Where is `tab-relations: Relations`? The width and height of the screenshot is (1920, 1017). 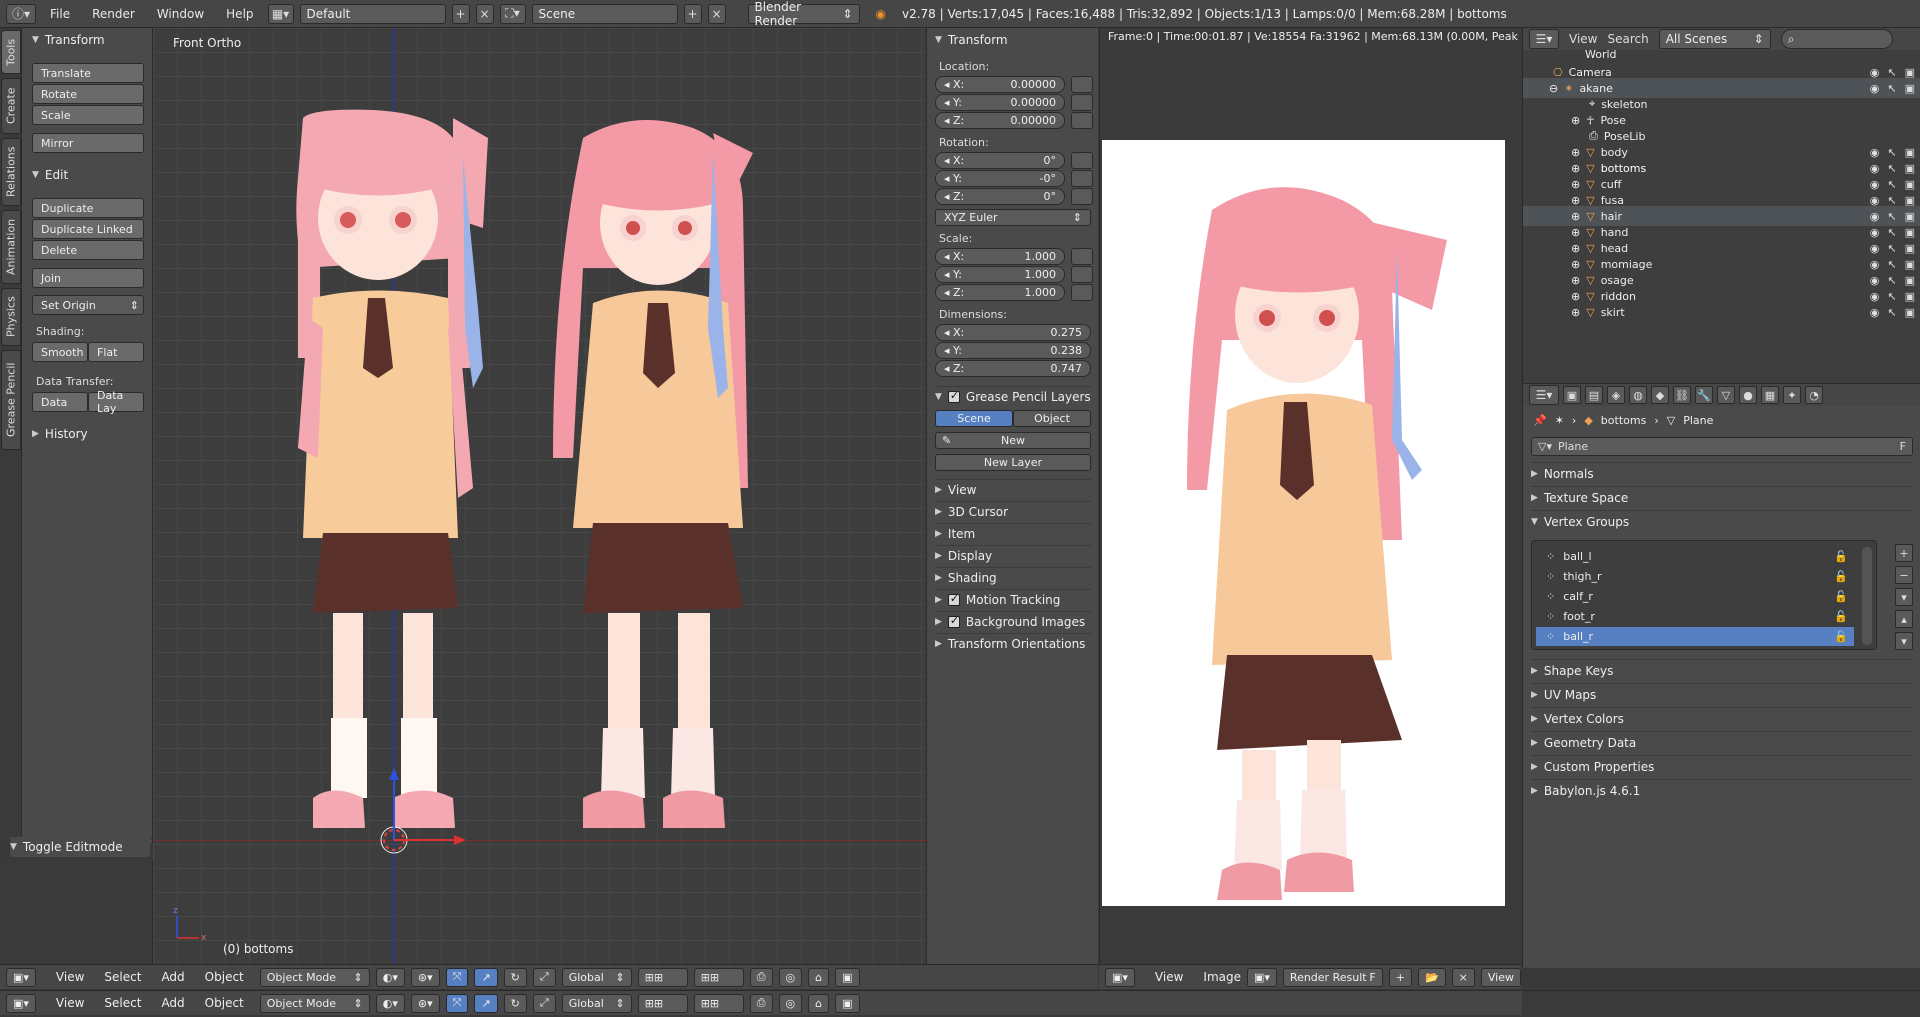 tab-relations: Relations is located at coordinates (11, 172).